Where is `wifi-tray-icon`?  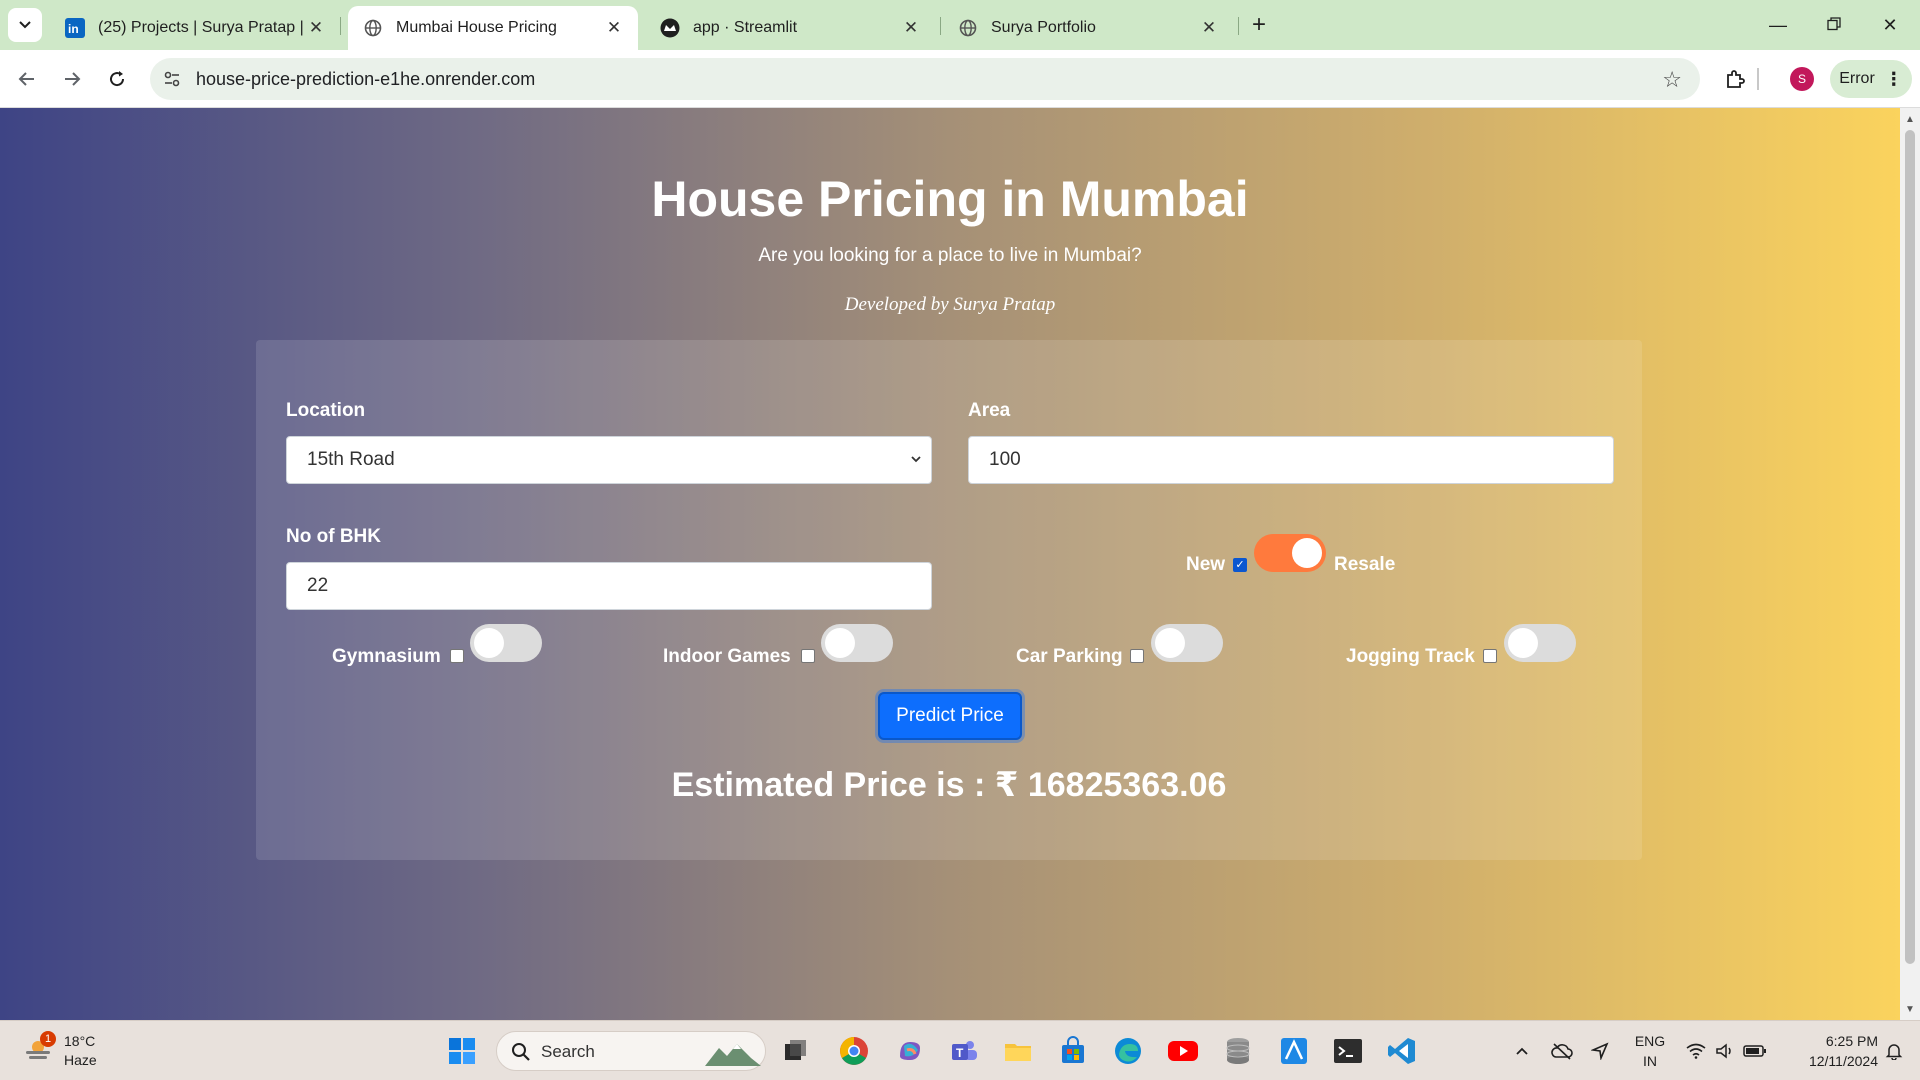 wifi-tray-icon is located at coordinates (1696, 1050).